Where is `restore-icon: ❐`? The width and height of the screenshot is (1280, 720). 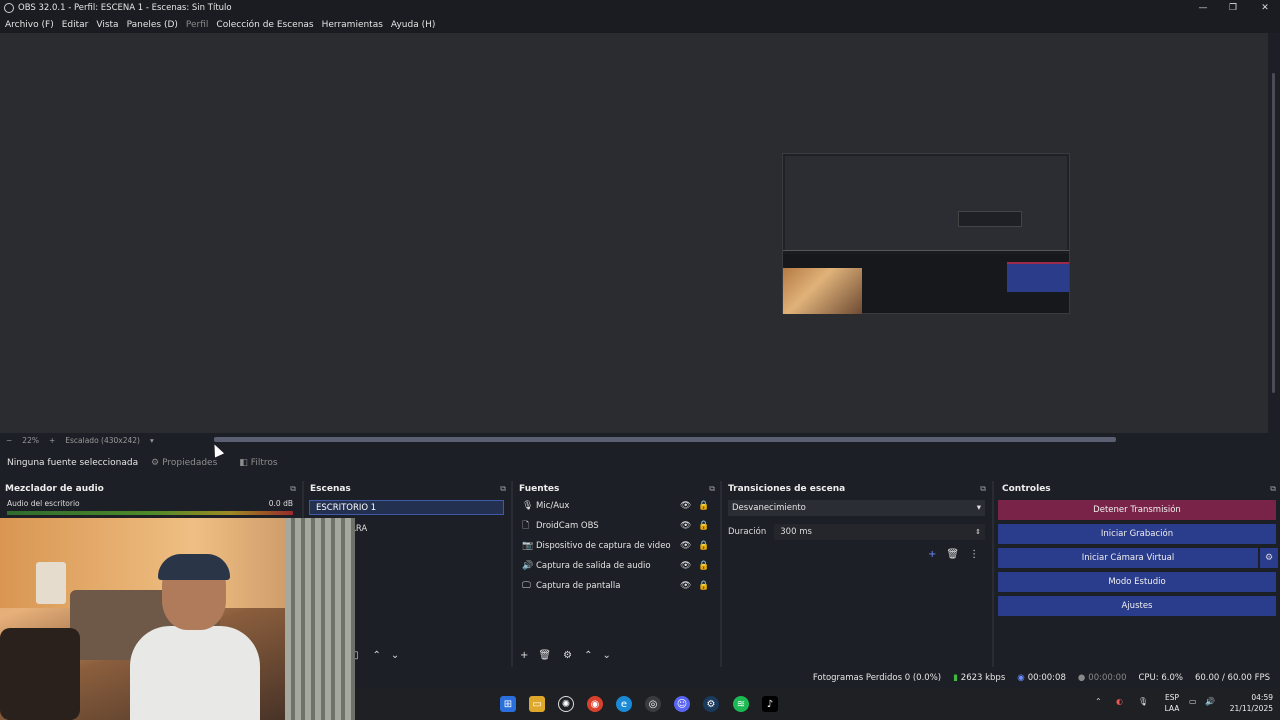 restore-icon: ❐ is located at coordinates (1233, 8).